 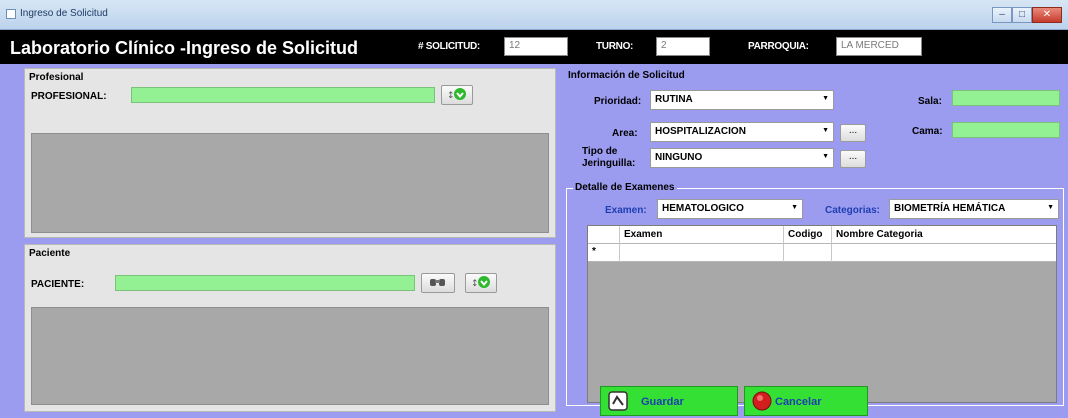 What do you see at coordinates (662, 402) in the screenshot?
I see `guardar-label: Guardar` at bounding box center [662, 402].